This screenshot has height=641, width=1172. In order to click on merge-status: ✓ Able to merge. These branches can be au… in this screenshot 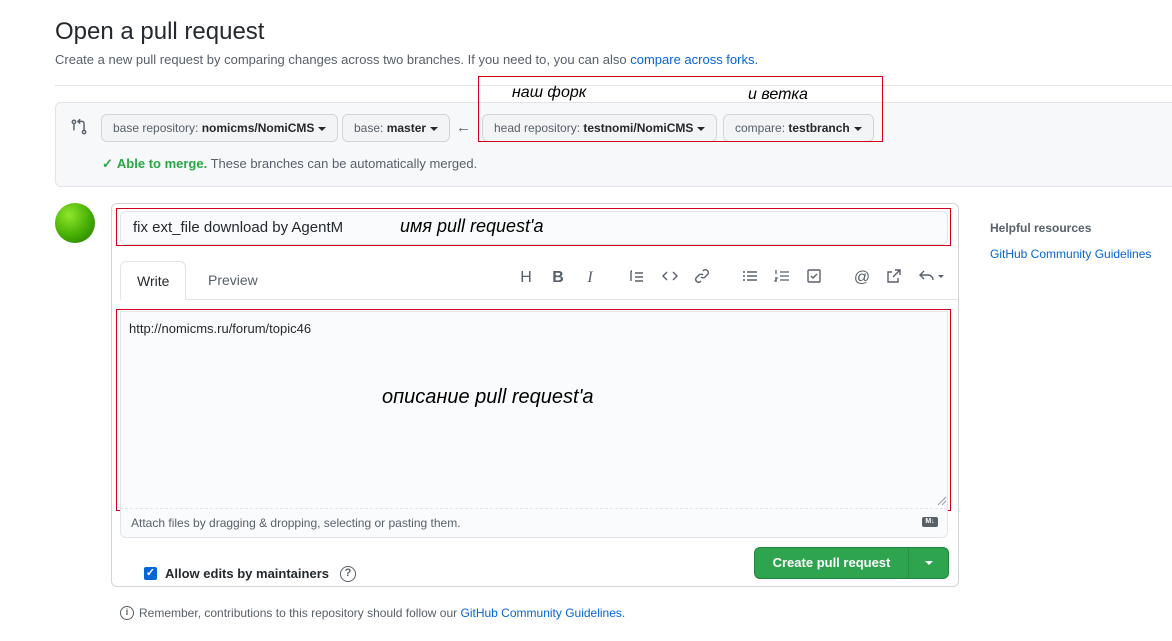, I will do `click(289, 164)`.